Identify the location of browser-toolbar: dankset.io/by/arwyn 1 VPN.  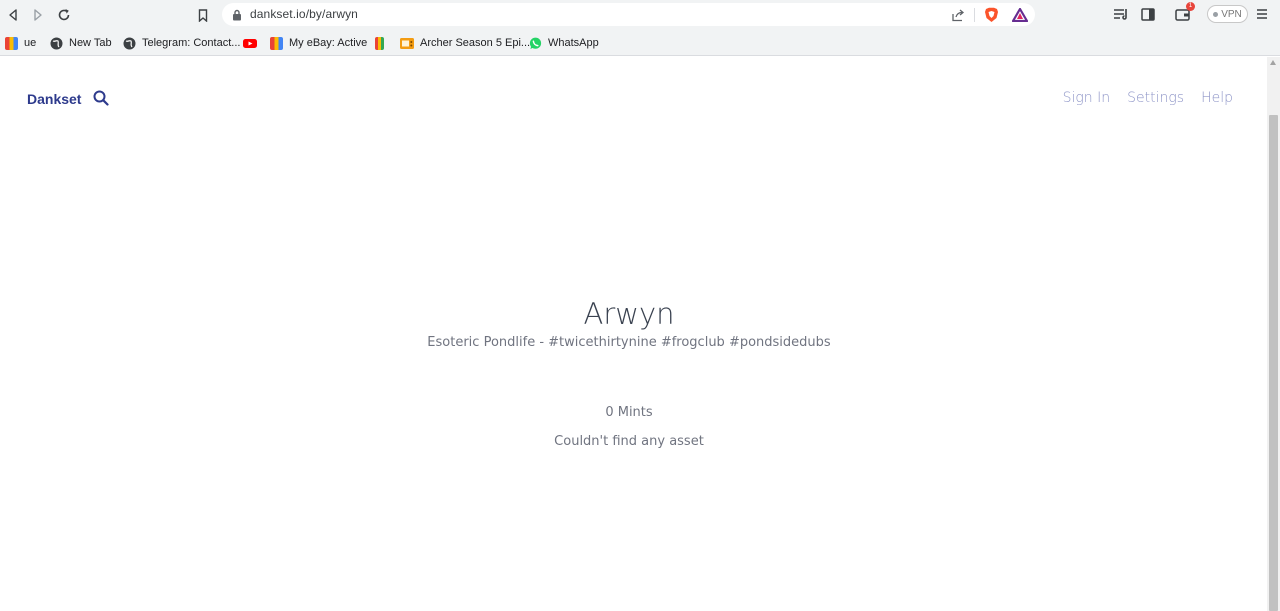
(640, 14).